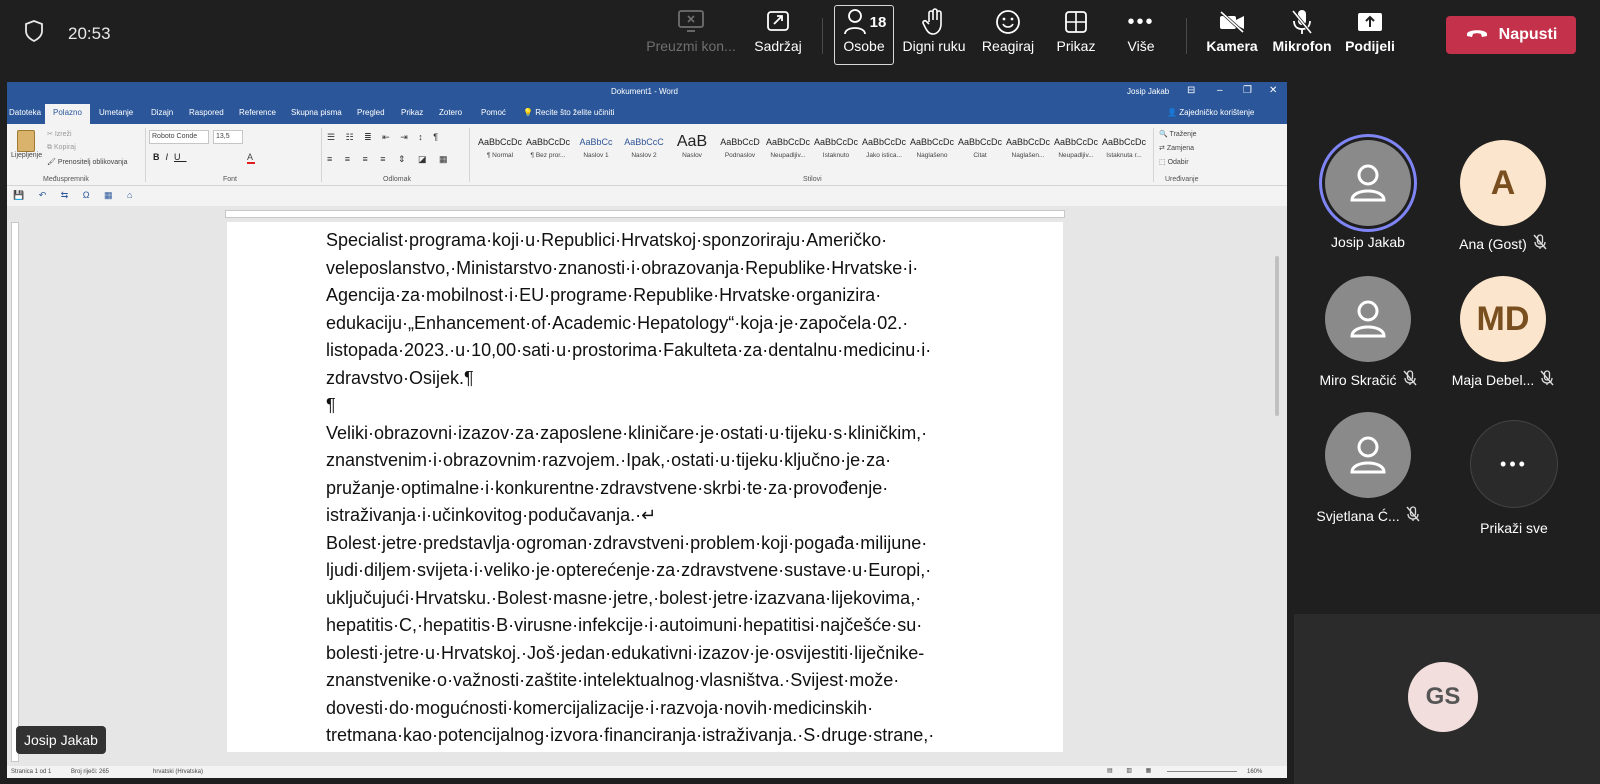 This screenshot has height=784, width=1600. I want to click on quick-access-icons: 💾 ↶ ⇆ Ω ▦ ⌂, so click(75, 195).